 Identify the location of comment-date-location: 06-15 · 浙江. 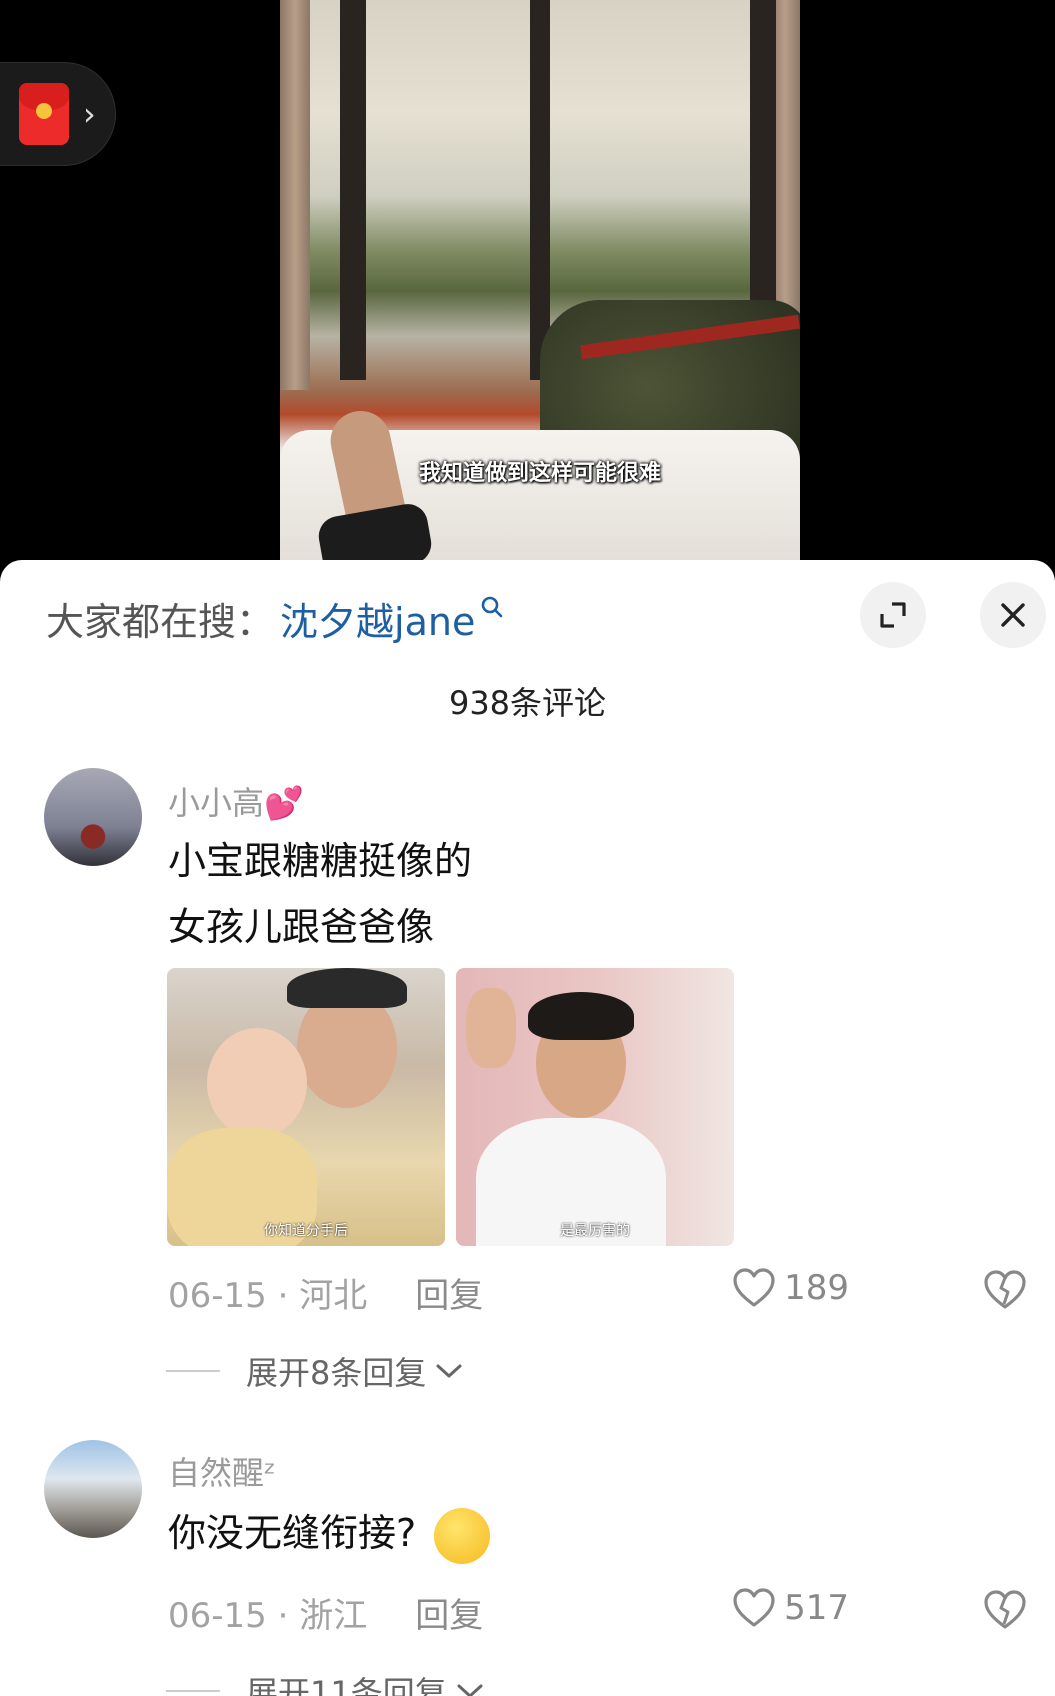
(268, 1616).